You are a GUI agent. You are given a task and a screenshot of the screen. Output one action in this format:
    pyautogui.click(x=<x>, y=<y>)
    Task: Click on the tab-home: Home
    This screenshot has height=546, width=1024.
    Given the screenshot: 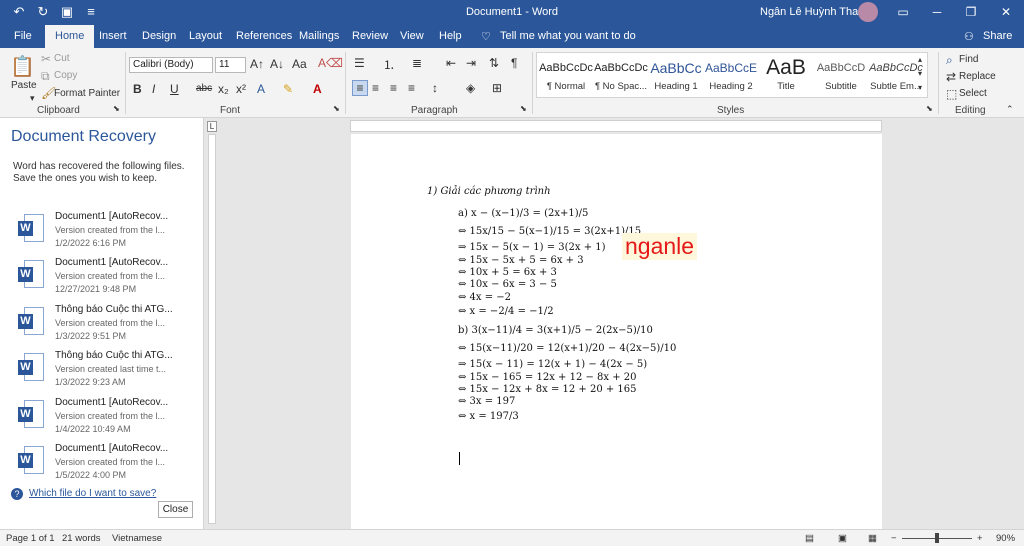 What is the action you would take?
    pyautogui.click(x=70, y=36)
    